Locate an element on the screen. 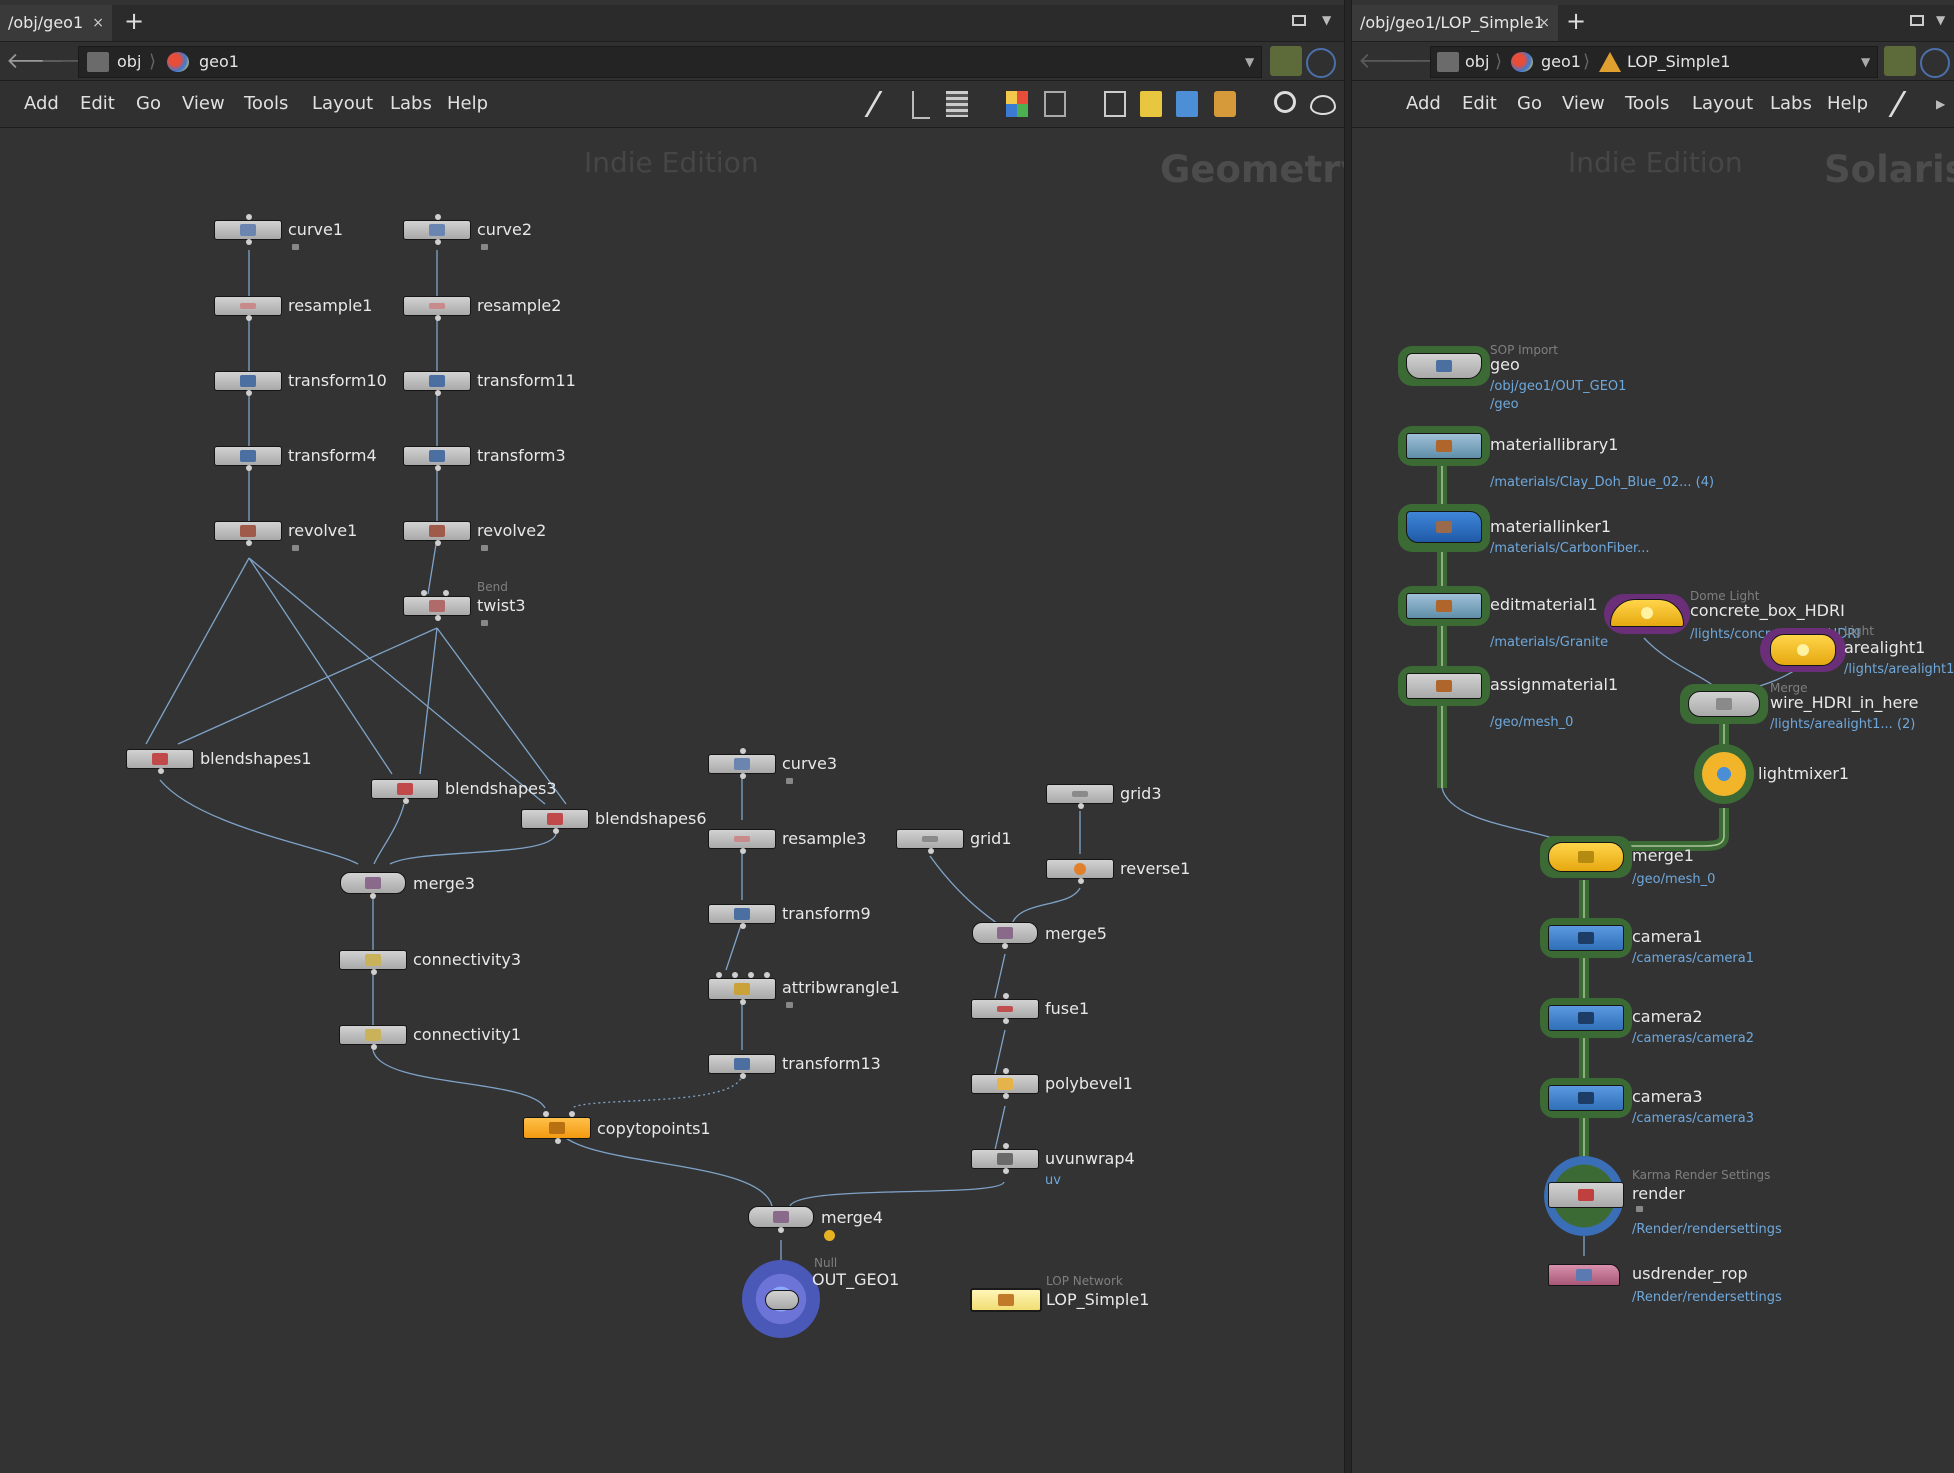  crumb-lop-simple1: LOP_Simple1 is located at coordinates (1678, 62).